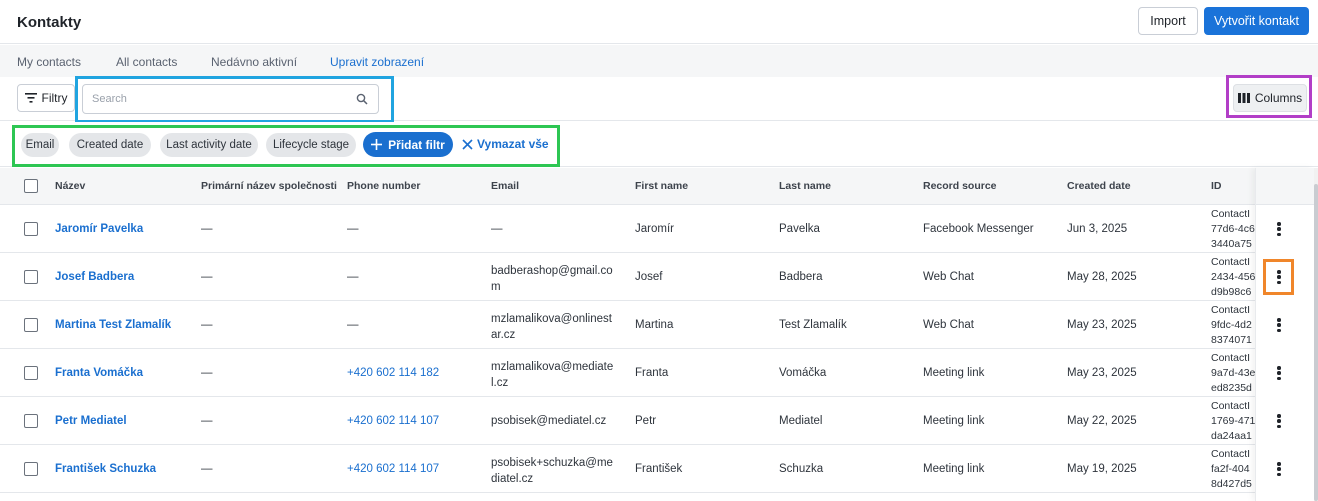  I want to click on created-date-cell: Jun 3, 2025, so click(1097, 229).